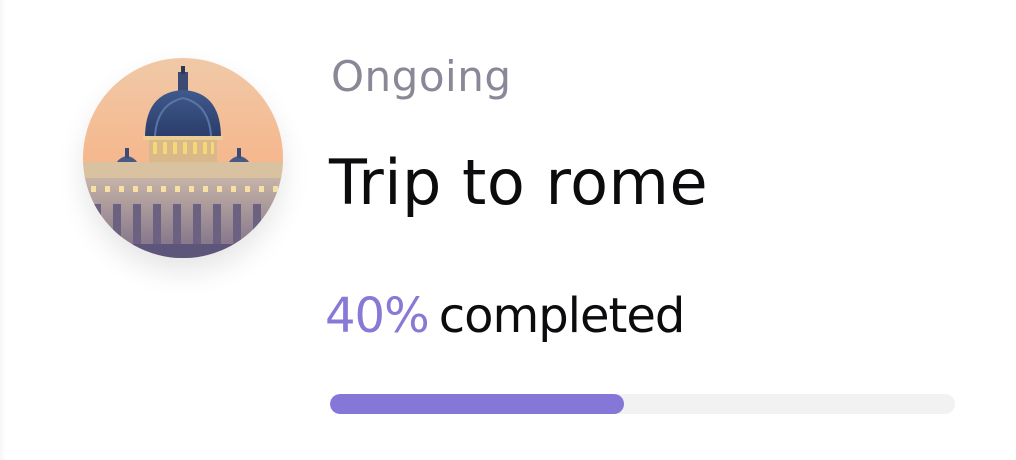 The height and width of the screenshot is (460, 1016). Describe the element at coordinates (477, 404) in the screenshot. I see `progress-bar-fill` at that location.